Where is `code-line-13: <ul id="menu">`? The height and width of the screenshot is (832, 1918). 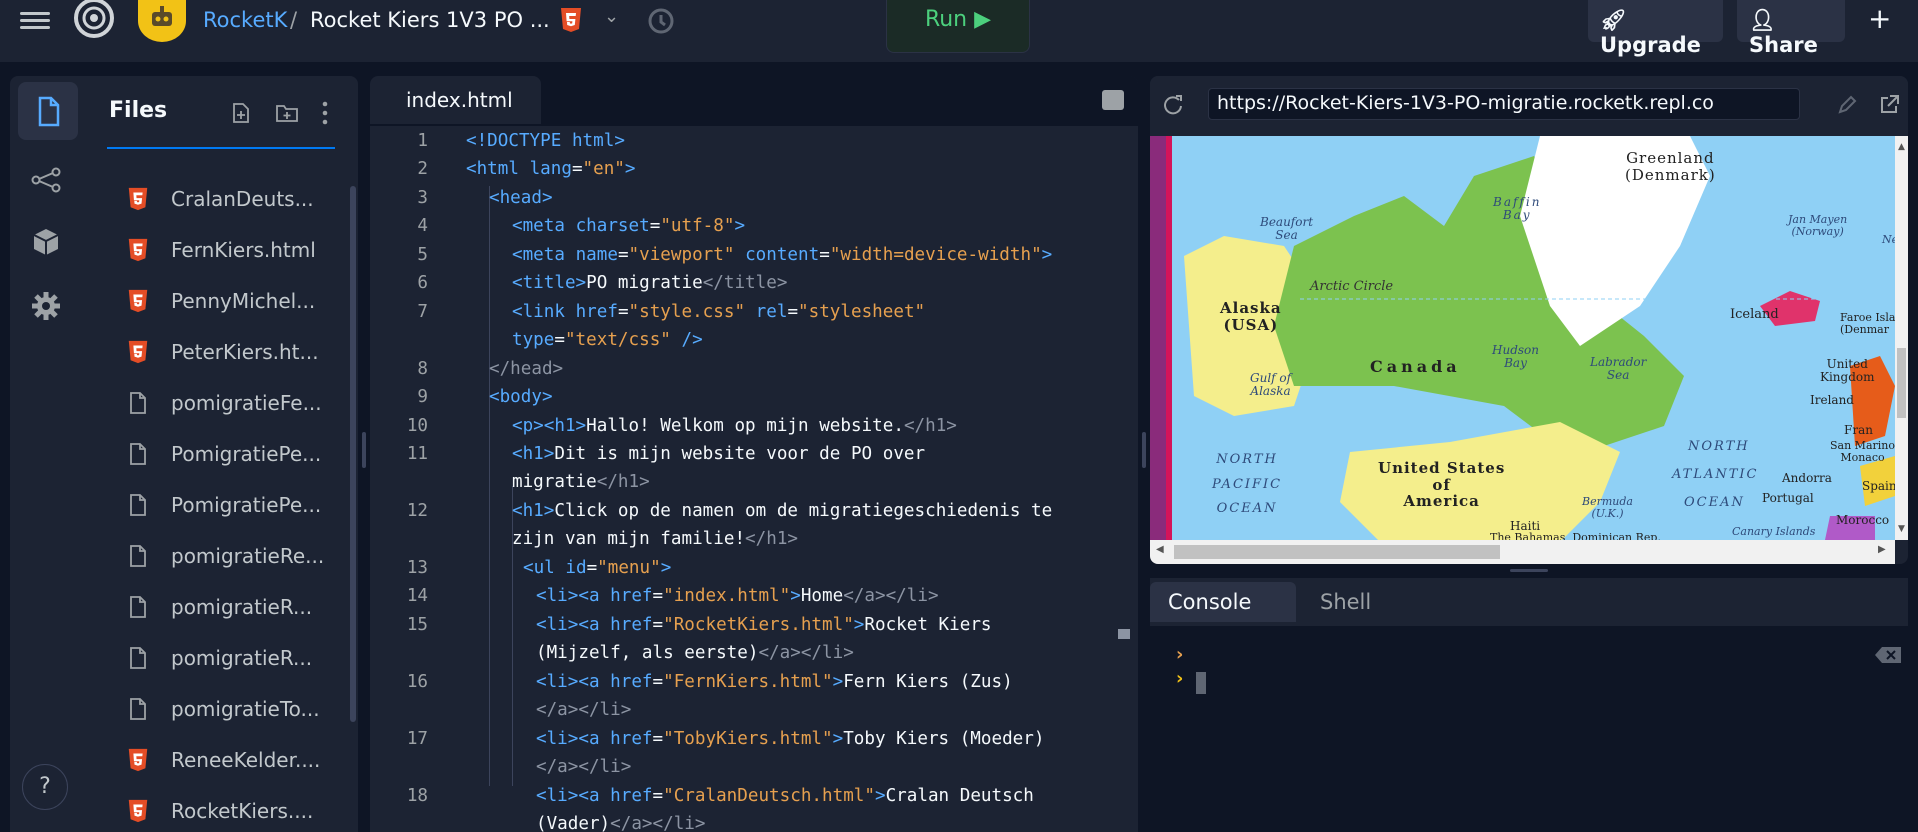 code-line-13: <ul id="menu"> is located at coordinates (597, 568).